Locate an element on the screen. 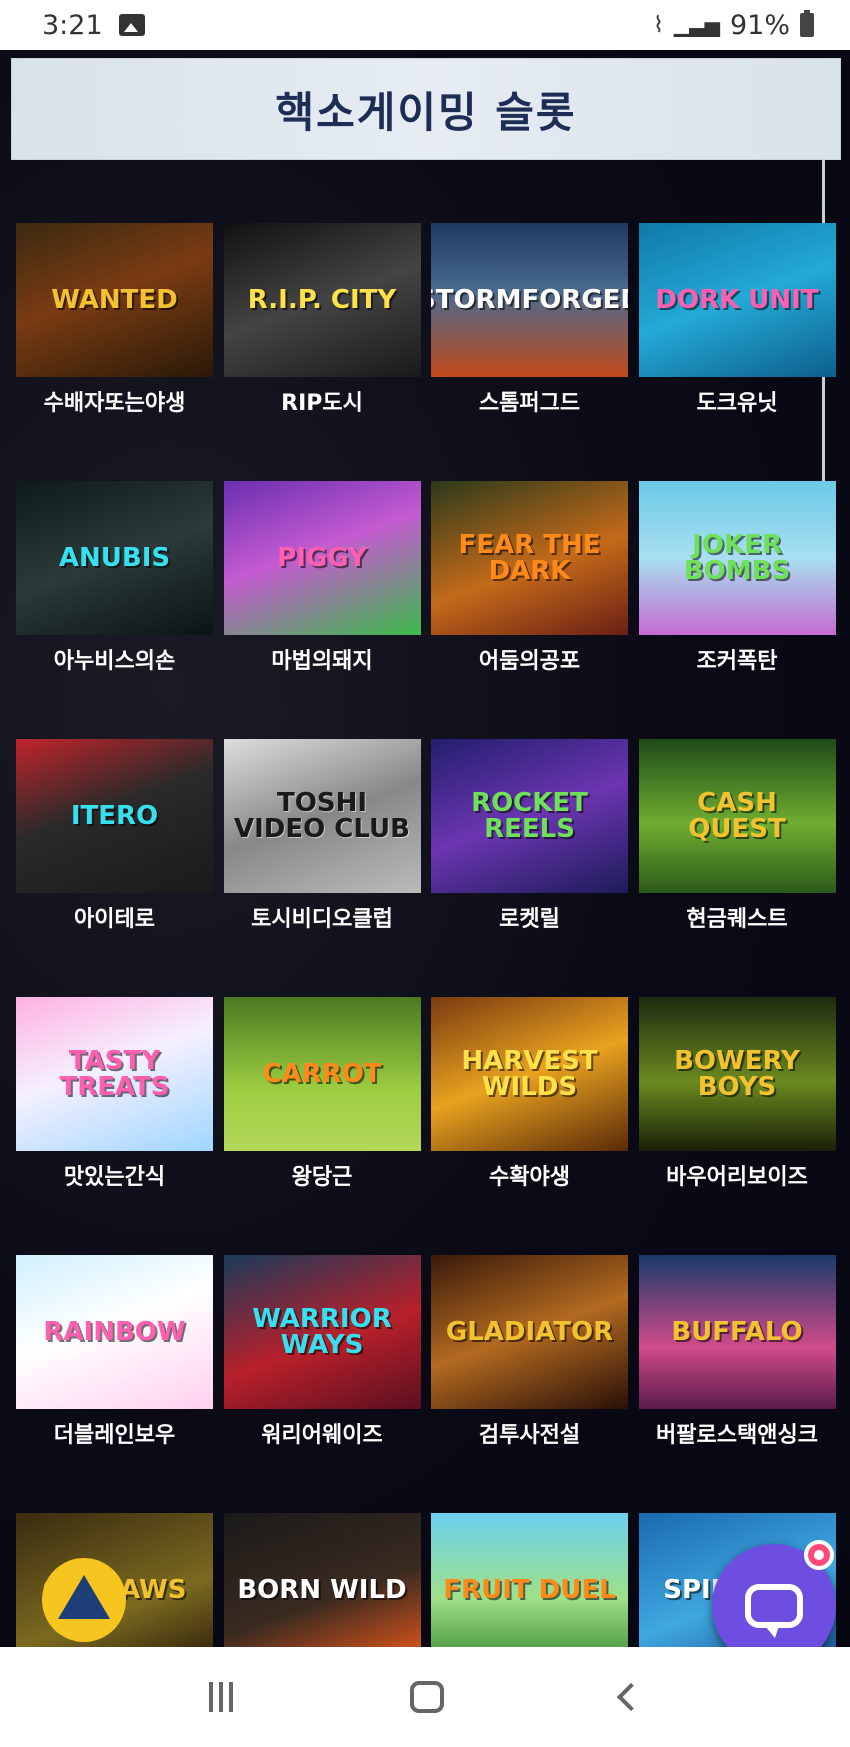  status-left: 3:21 is located at coordinates (93, 25).